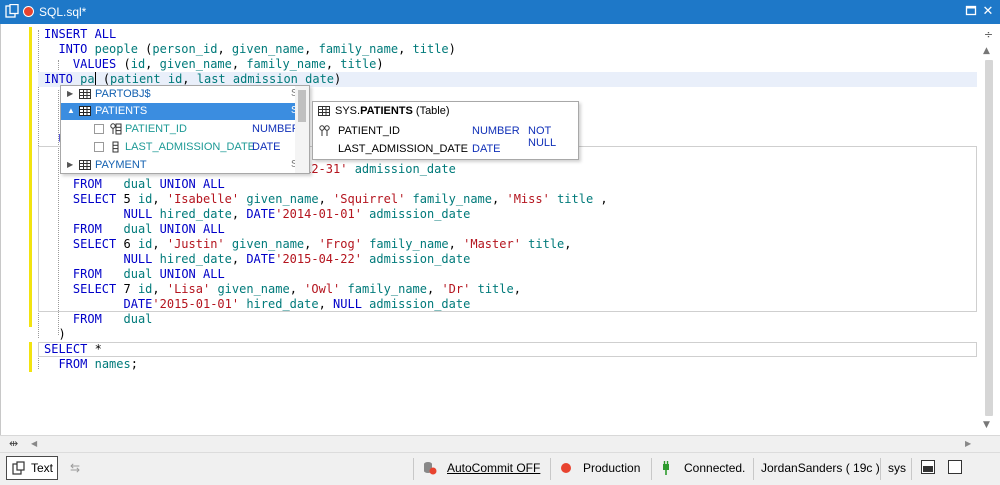 The height and width of the screenshot is (485, 1000). What do you see at coordinates (897, 468) in the screenshot?
I see `schema-name: sys` at bounding box center [897, 468].